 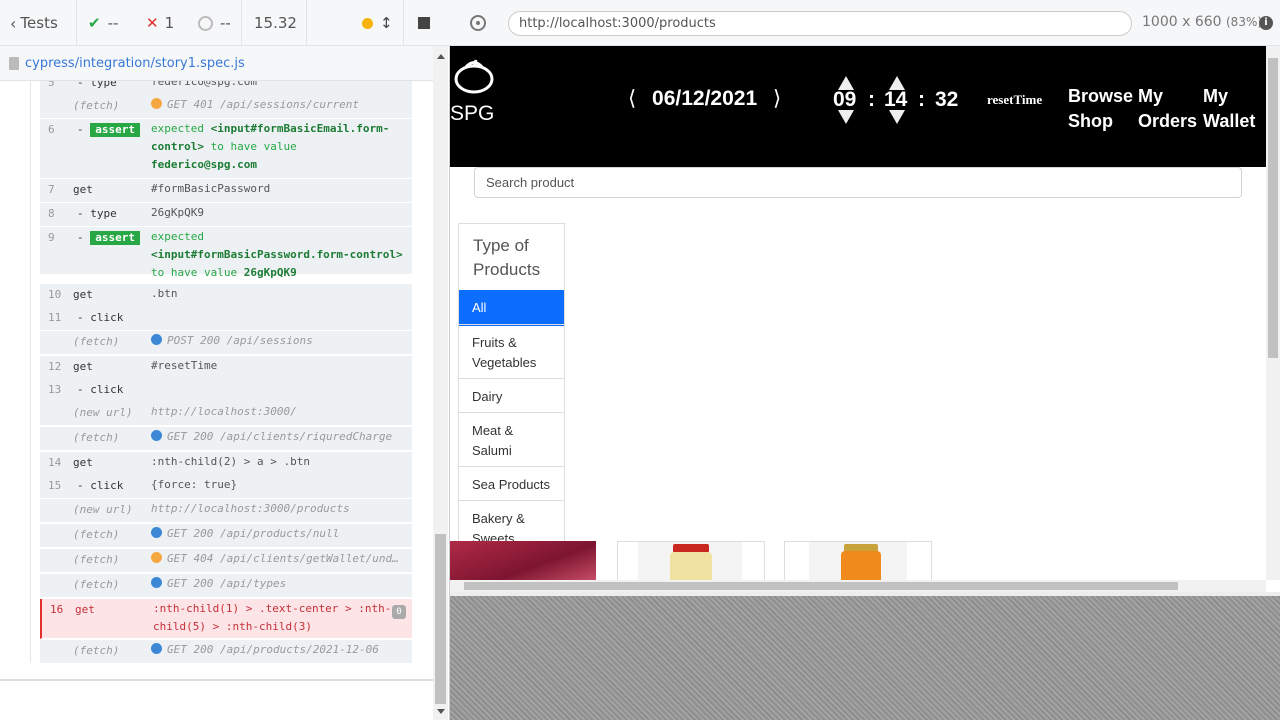 What do you see at coordinates (51, 189) in the screenshot?
I see `command-number: 7` at bounding box center [51, 189].